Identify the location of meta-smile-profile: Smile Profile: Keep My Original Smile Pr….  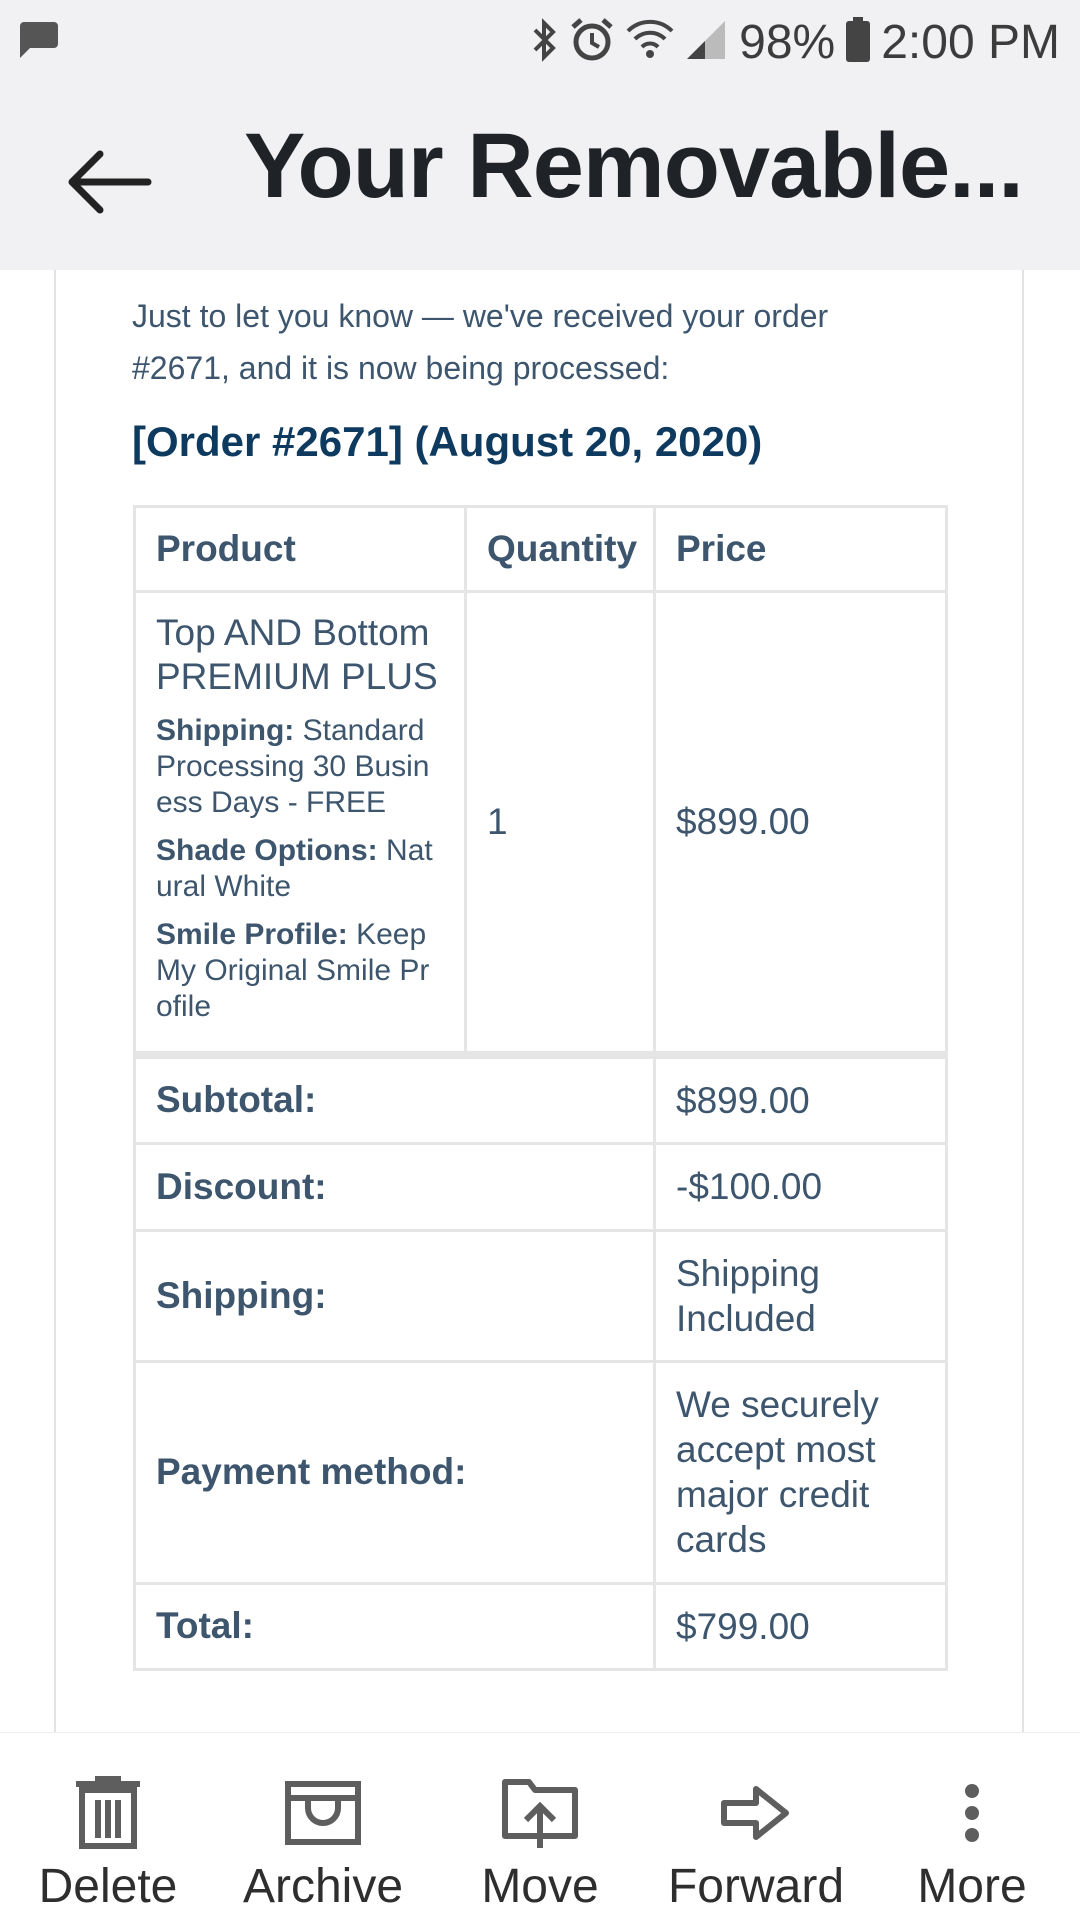
(300, 971).